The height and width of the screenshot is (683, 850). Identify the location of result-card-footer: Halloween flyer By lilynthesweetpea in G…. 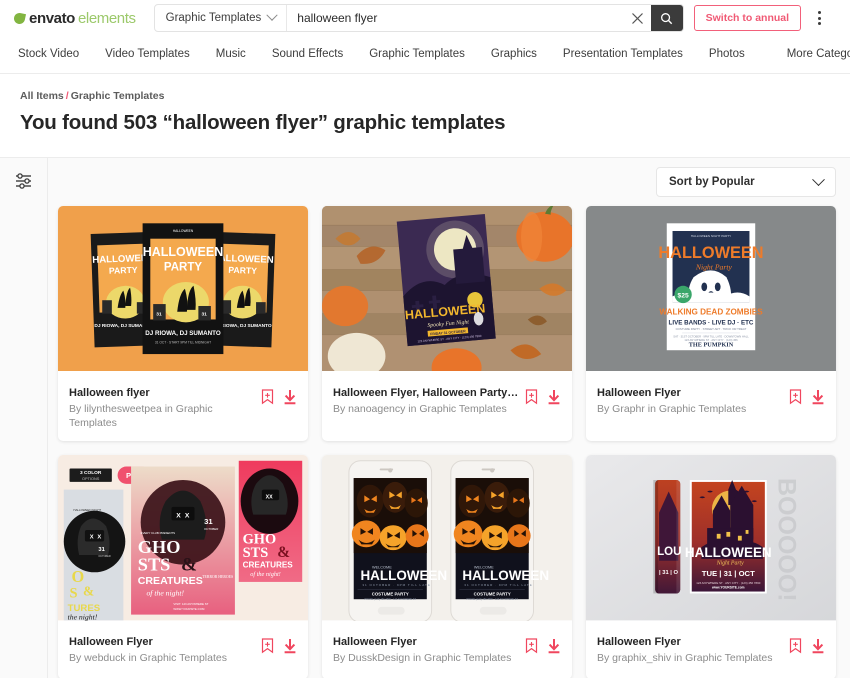
(183, 409).